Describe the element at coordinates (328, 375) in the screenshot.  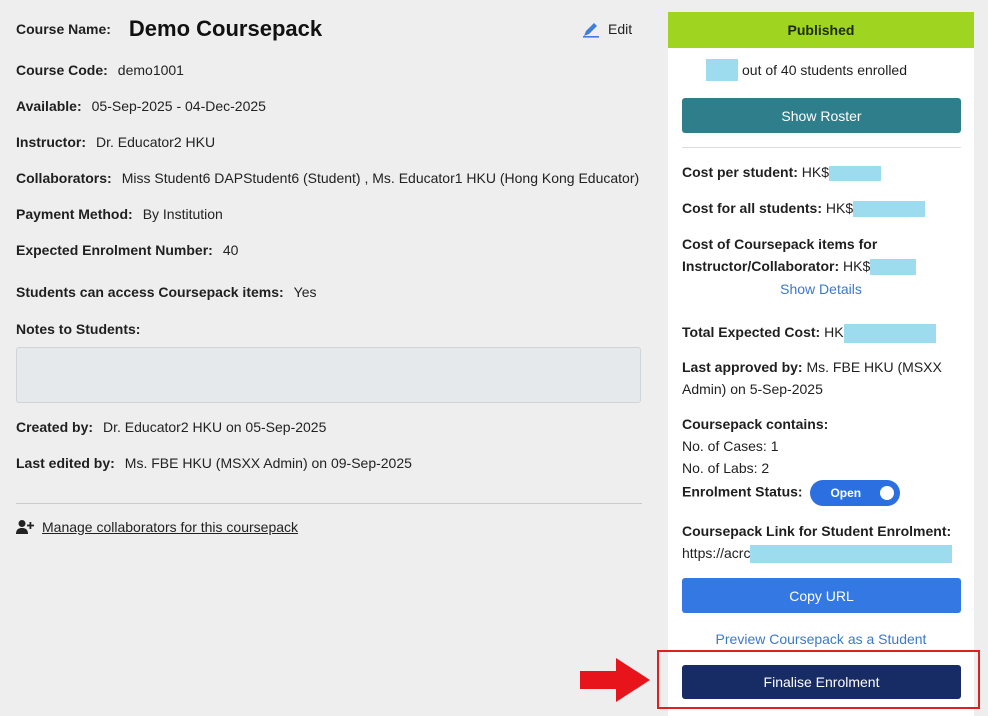
I see `notes-field` at that location.